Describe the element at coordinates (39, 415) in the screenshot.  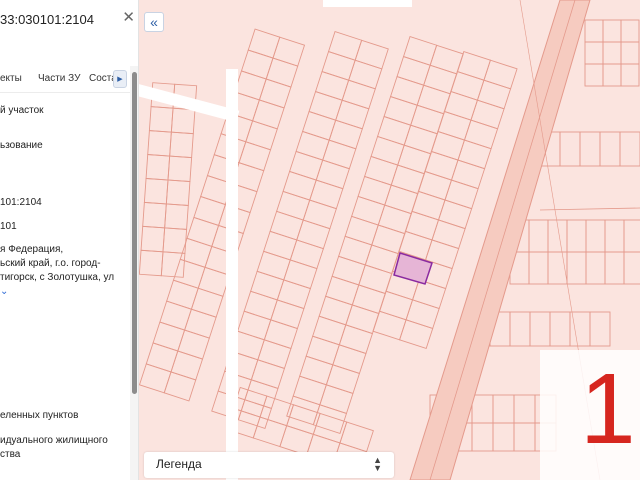
I see `field-land-category-value: еленных пунктов` at that location.